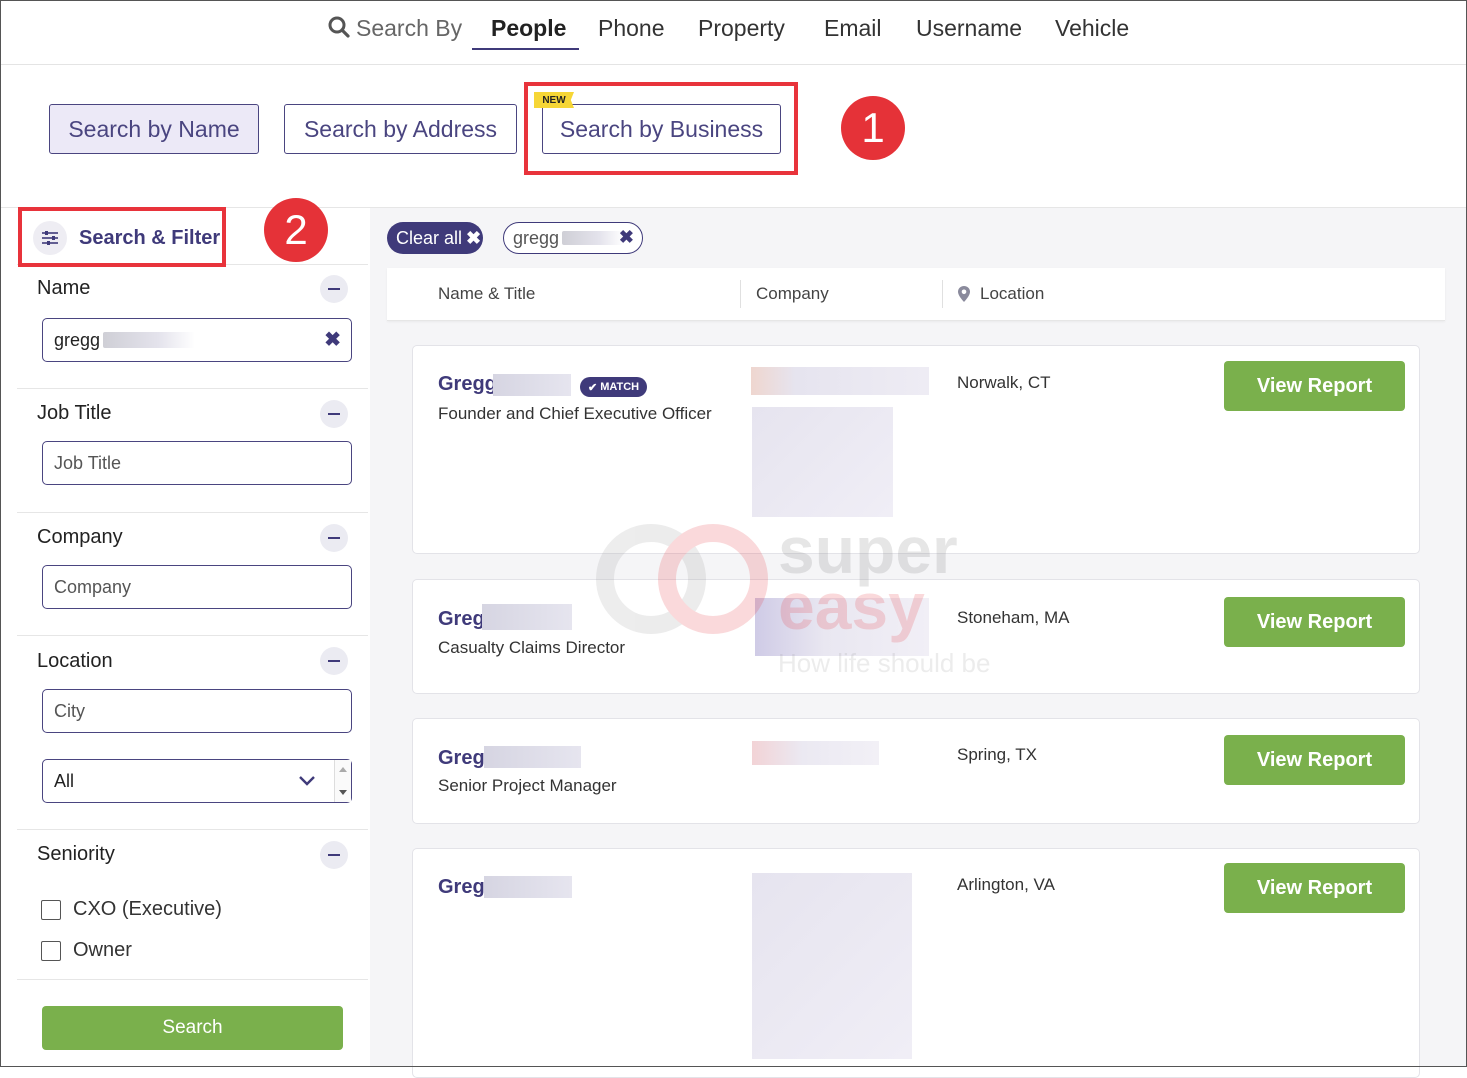 The width and height of the screenshot is (1467, 1078). What do you see at coordinates (88, 462) in the screenshot?
I see `job-title-placeholder: Job Title` at bounding box center [88, 462].